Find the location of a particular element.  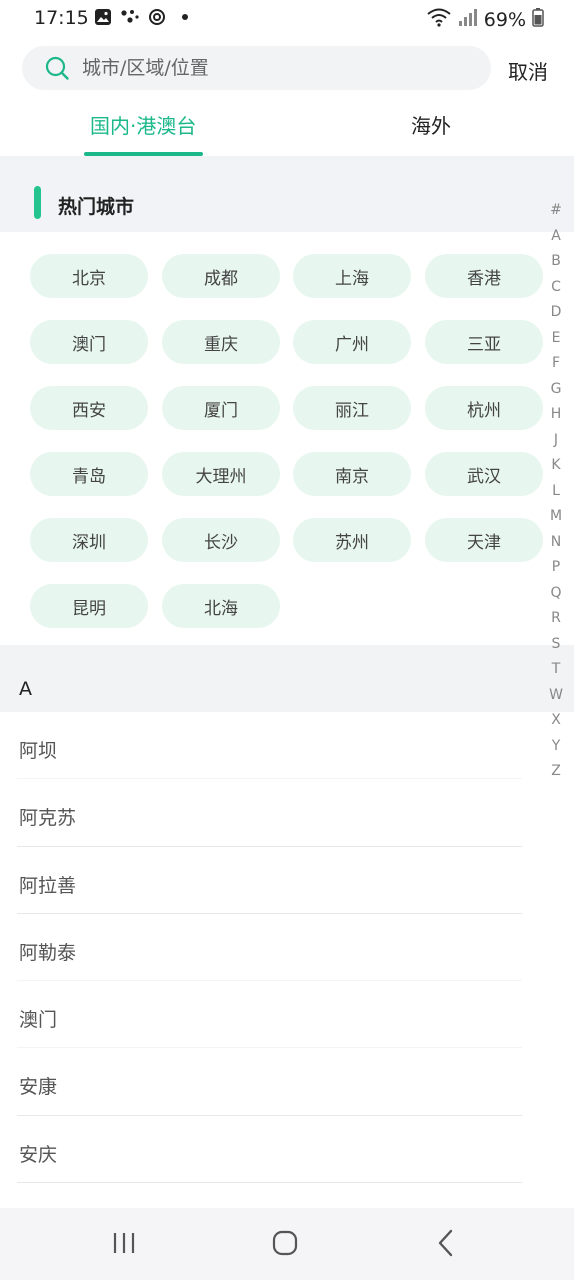

alpha-index-letter: Y is located at coordinates (556, 747).